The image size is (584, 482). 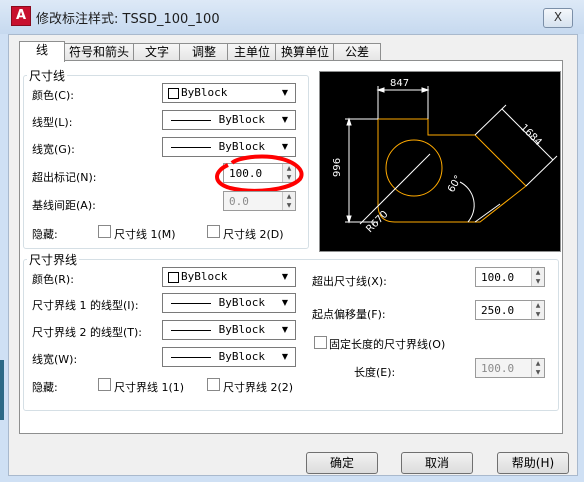 I want to click on ext-line-color-dropdown: ByBlock ▼, so click(x=229, y=277).